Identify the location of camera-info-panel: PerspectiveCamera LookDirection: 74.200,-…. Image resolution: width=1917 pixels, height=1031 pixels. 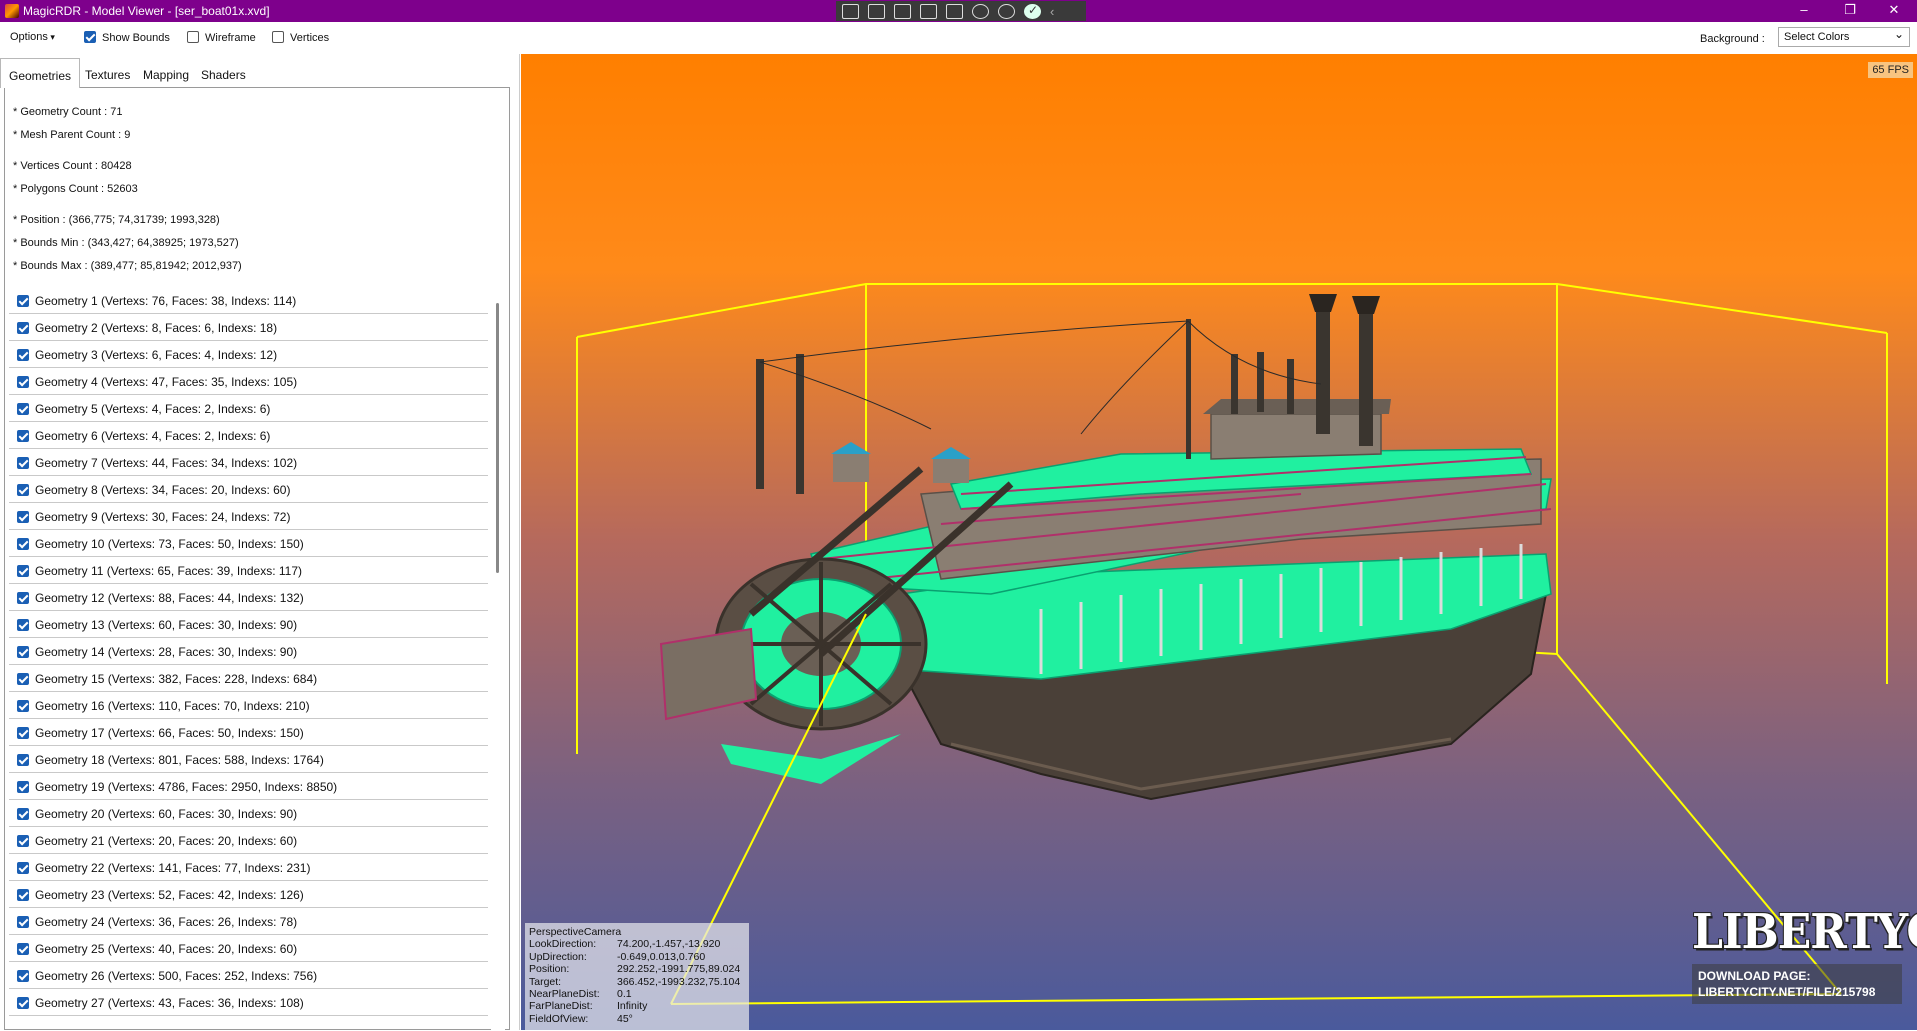
(637, 976).